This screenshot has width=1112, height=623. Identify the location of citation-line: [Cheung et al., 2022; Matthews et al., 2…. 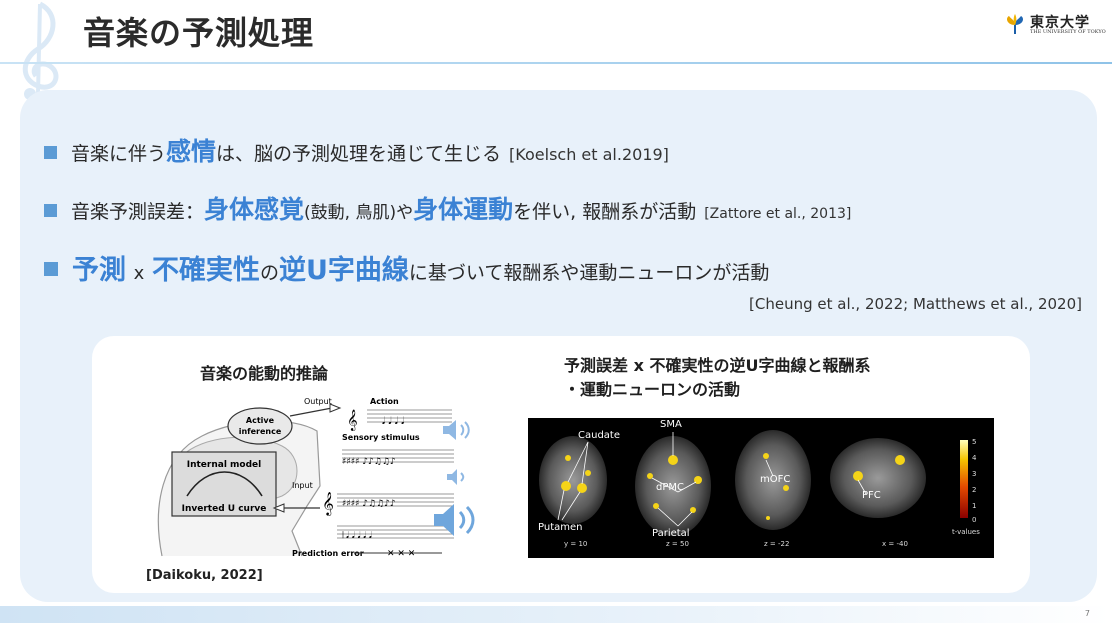
(915, 304).